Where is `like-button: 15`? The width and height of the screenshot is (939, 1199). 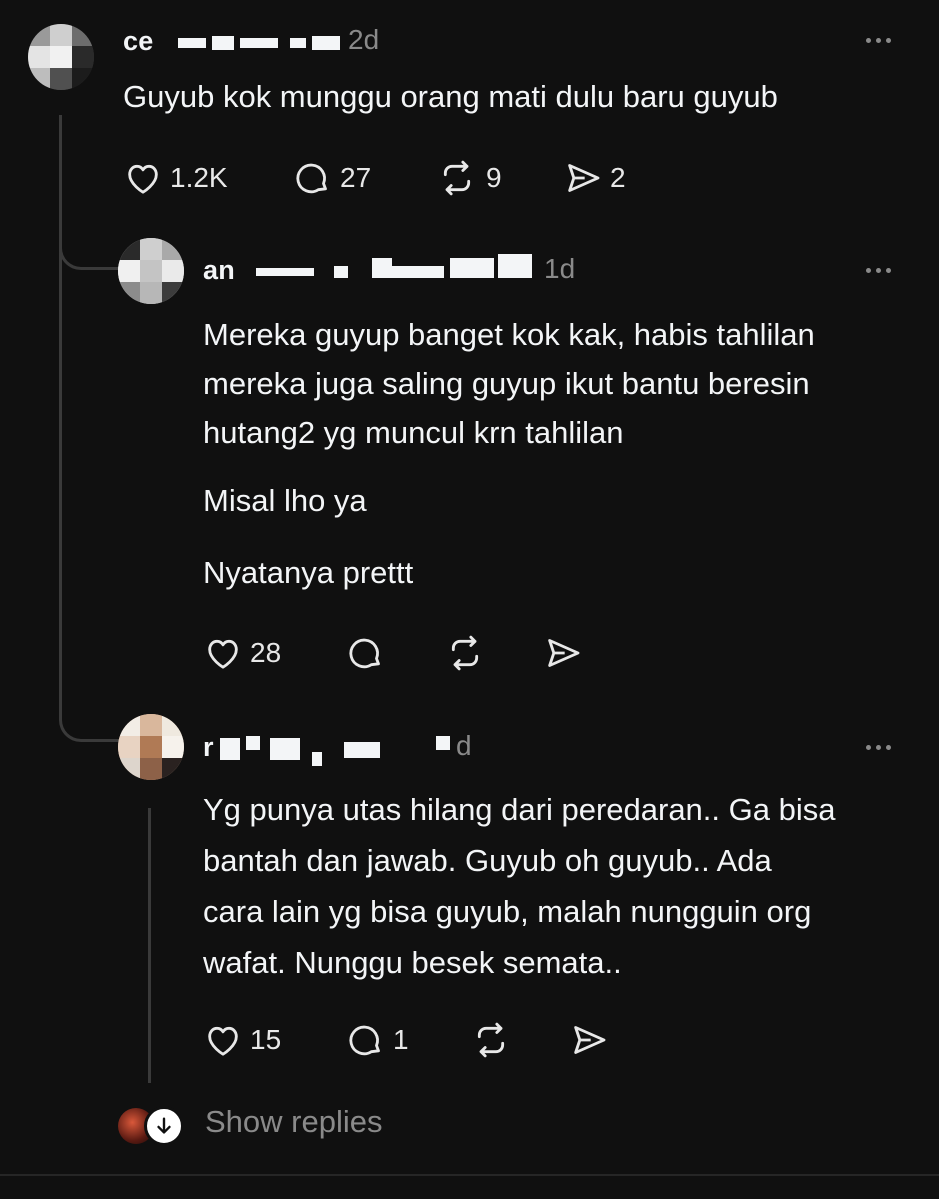
like-button: 15 is located at coordinates (241, 1040).